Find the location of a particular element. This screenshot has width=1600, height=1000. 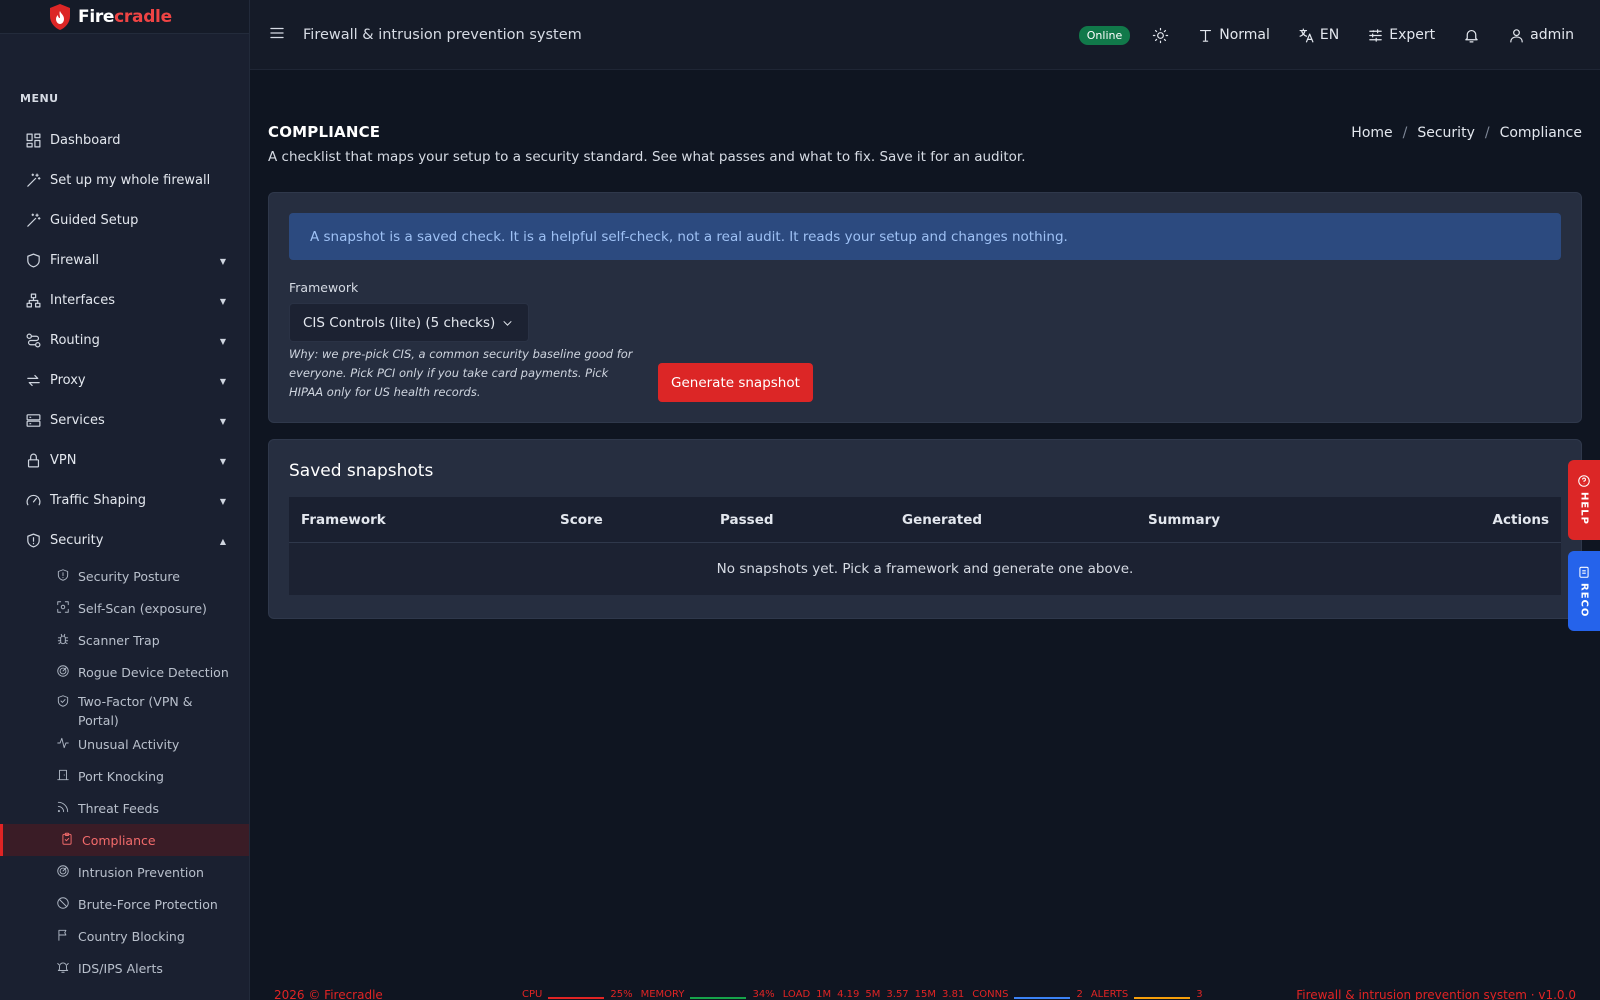

load-stat: LOAD 1M 4.19 5M 3.57 15M 3.81 is located at coordinates (874, 994).